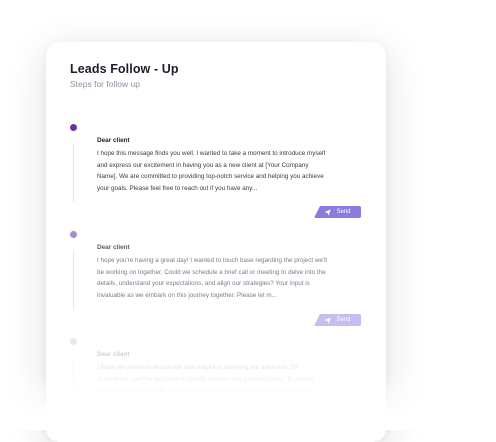  Describe the element at coordinates (113, 140) in the screenshot. I see `step-1-greeting: Dear client` at that location.